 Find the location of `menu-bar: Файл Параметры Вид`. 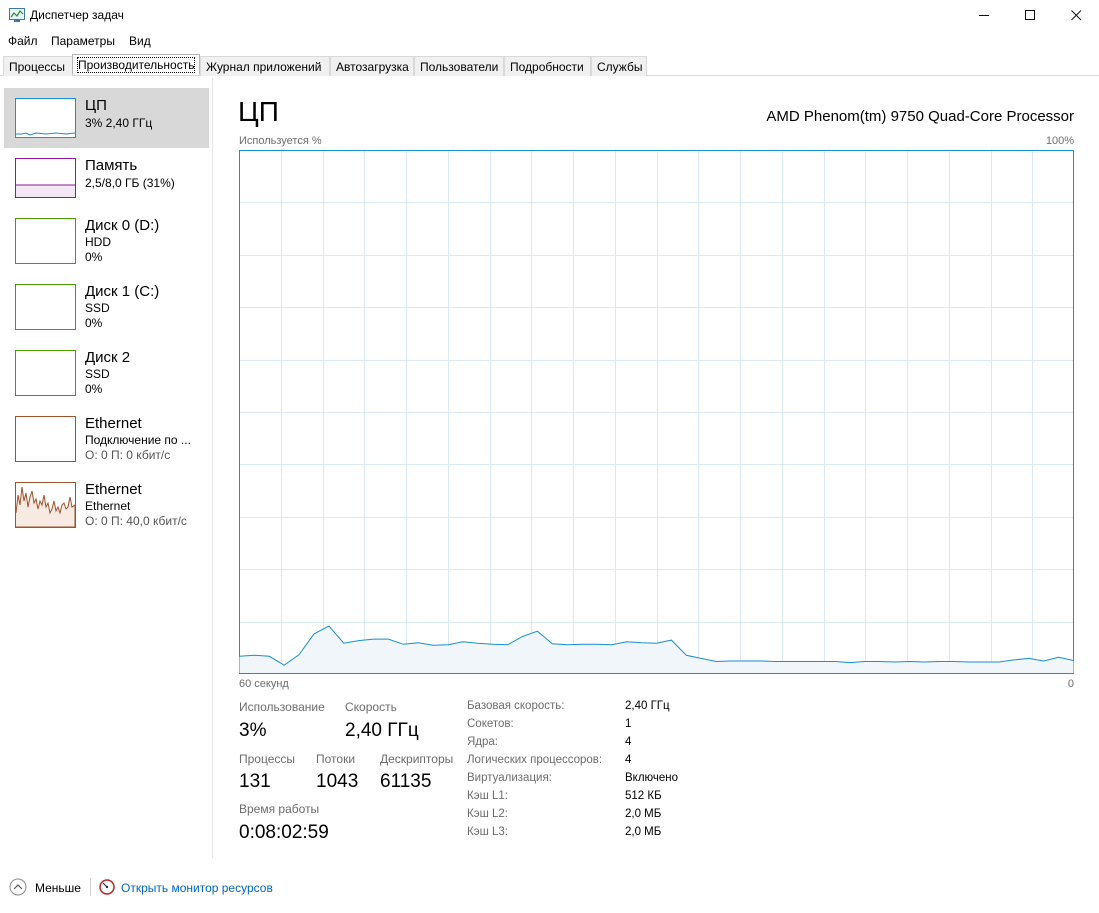

menu-bar: Файл Параметры Вид is located at coordinates (549, 42).